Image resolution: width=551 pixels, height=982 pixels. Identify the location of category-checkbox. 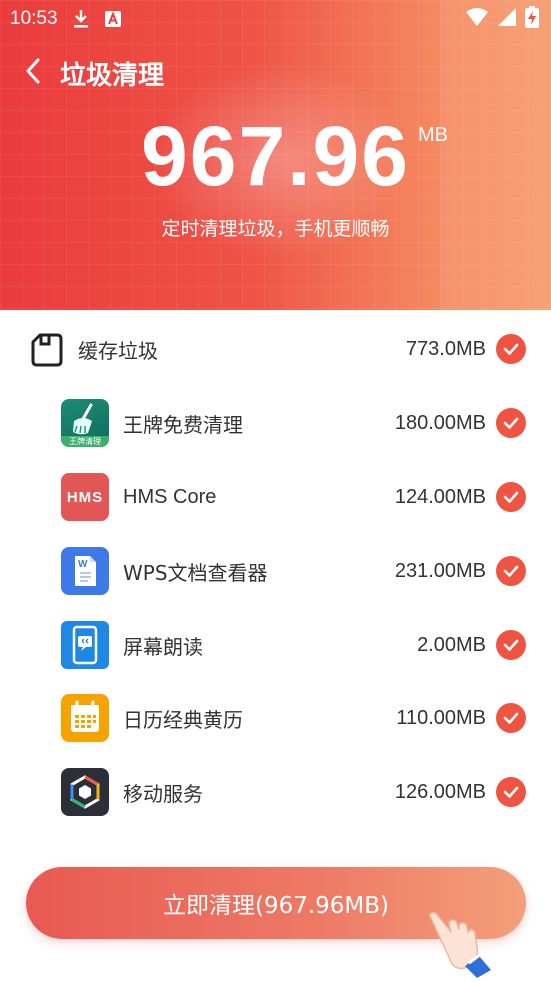
(511, 349).